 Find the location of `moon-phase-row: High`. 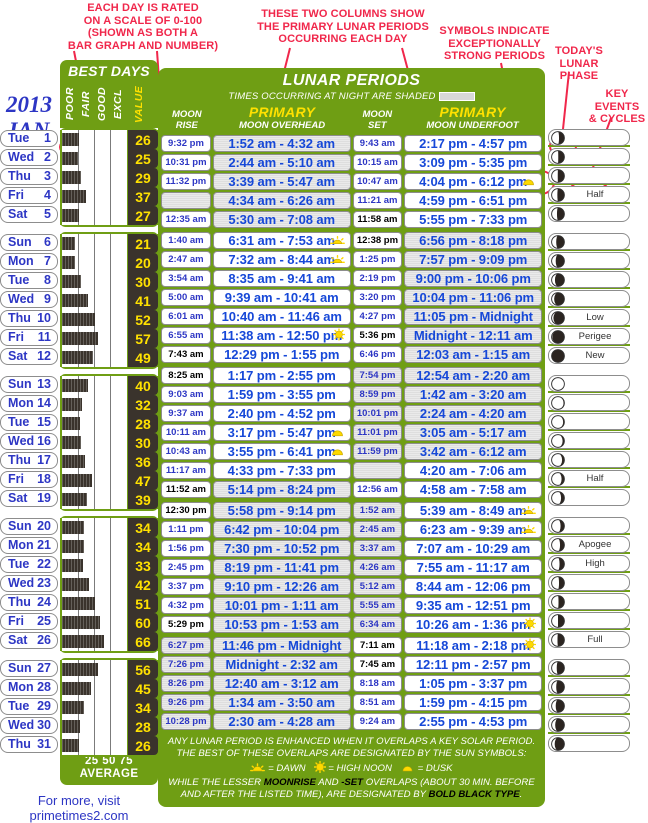

moon-phase-row: High is located at coordinates (598, 563).